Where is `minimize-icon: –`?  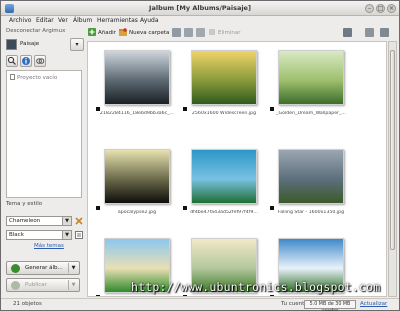 minimize-icon: – is located at coordinates (369, 8).